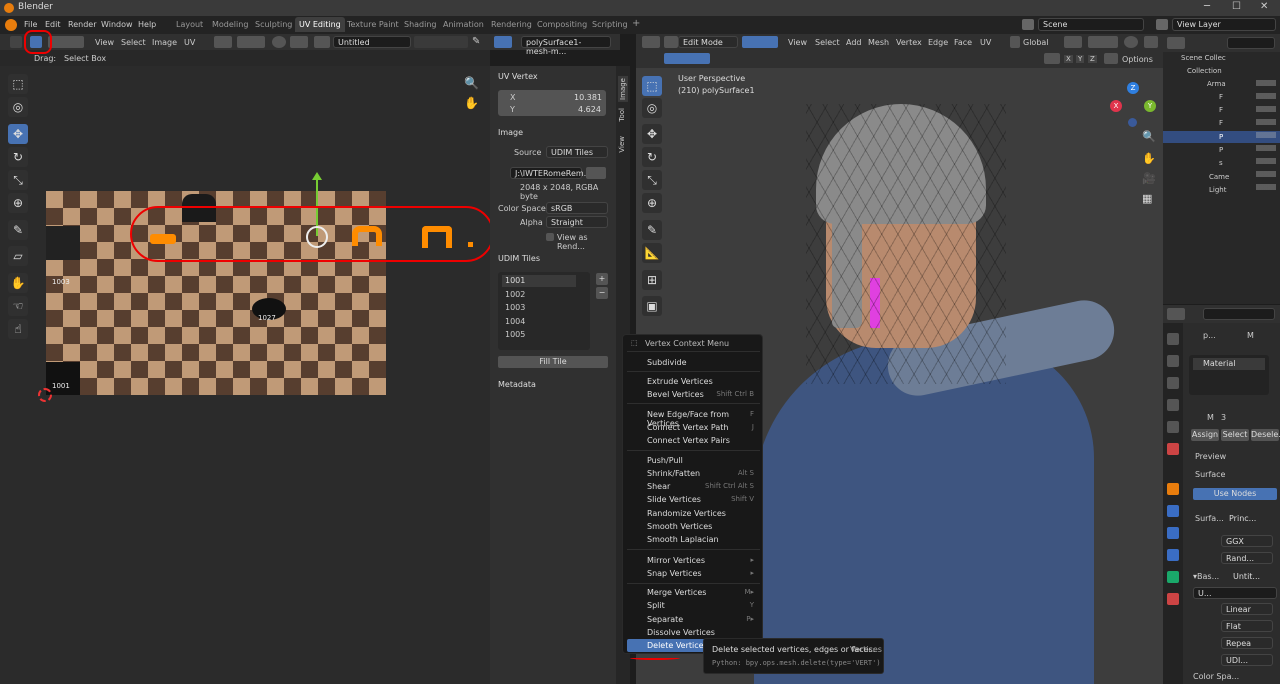 The image size is (1280, 684). Describe the element at coordinates (674, 499) in the screenshot. I see `menu-item-slide-vertices: Slide Vertices` at that location.